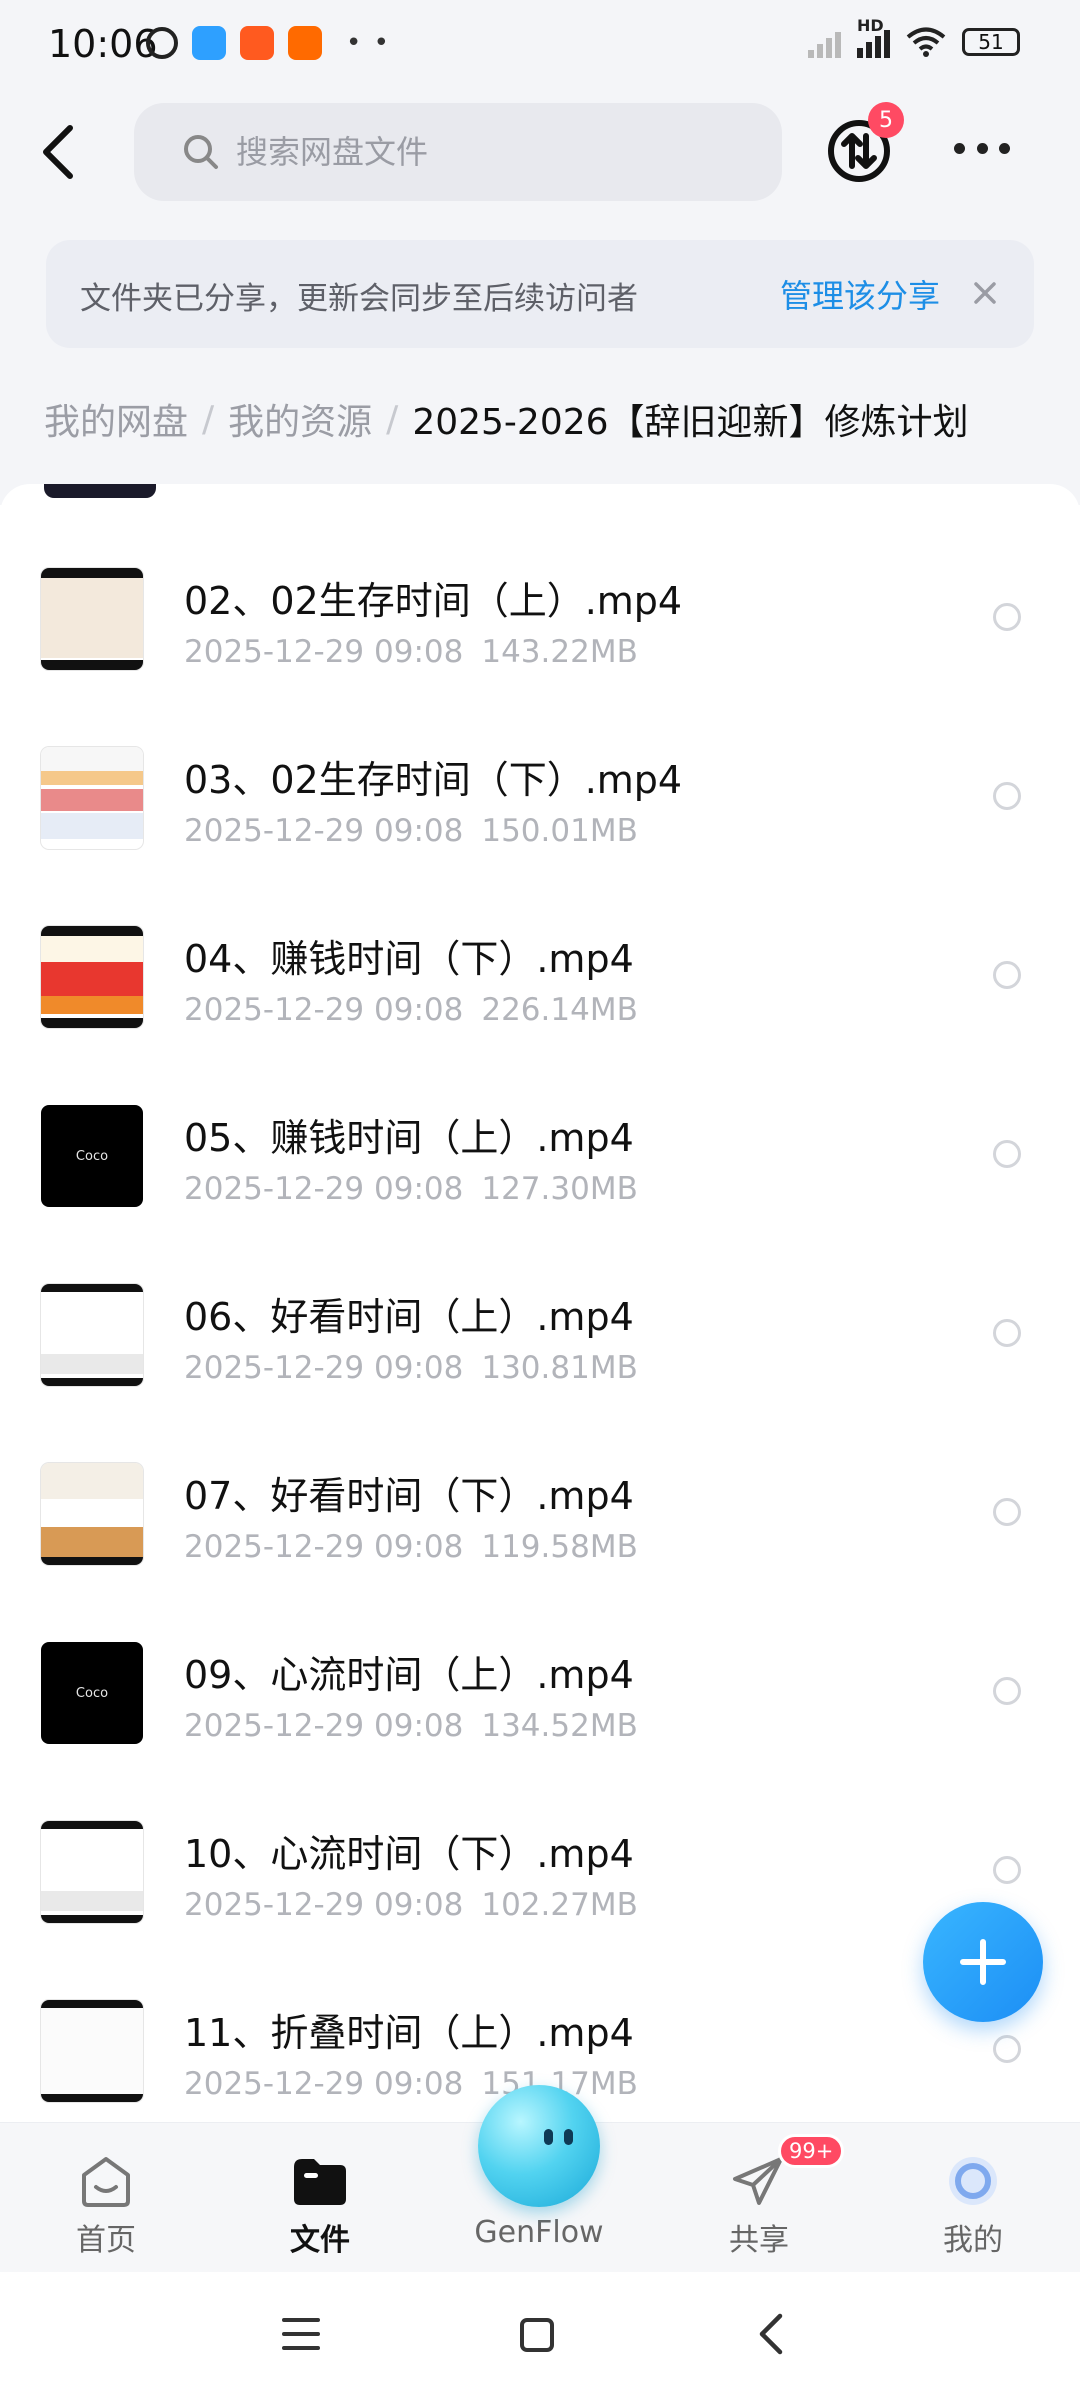 This screenshot has height=2400, width=1080. I want to click on file-meta: 2025-12-29 09:08 143.22MB, so click(411, 652).